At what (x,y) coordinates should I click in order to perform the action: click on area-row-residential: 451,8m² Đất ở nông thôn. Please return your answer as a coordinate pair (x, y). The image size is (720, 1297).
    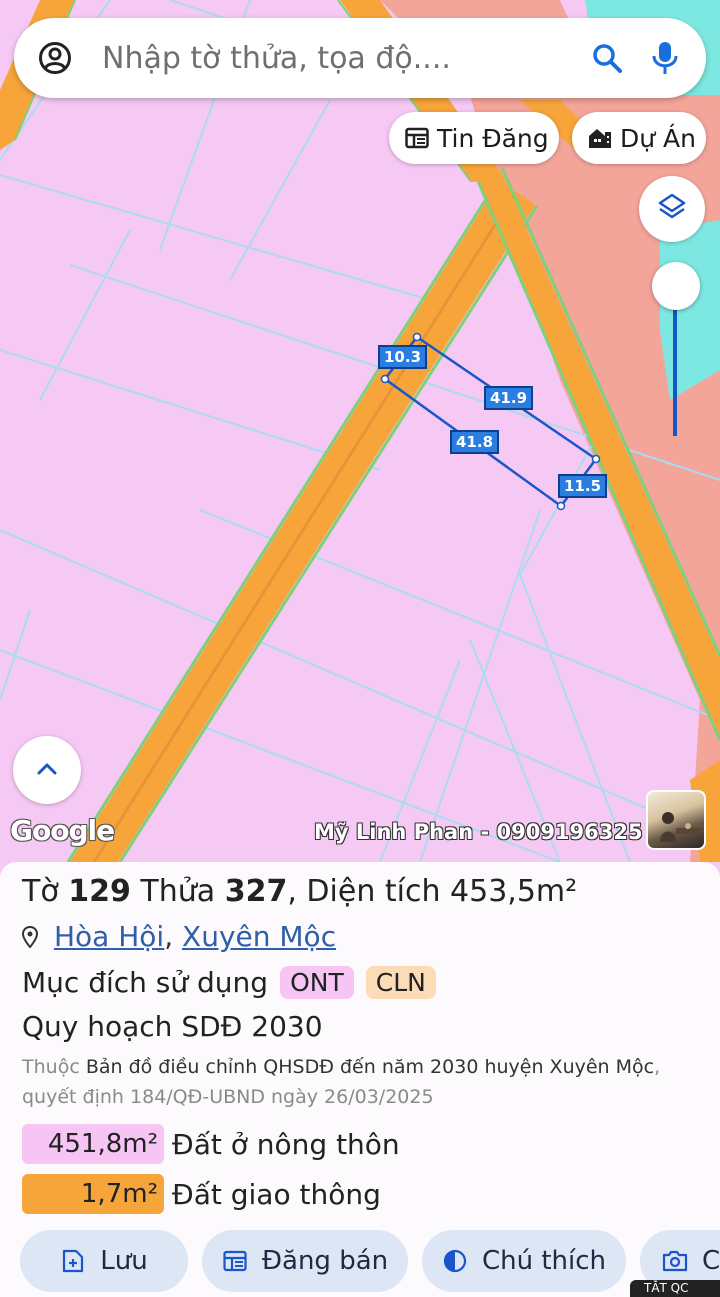
    Looking at the image, I should click on (211, 1144).